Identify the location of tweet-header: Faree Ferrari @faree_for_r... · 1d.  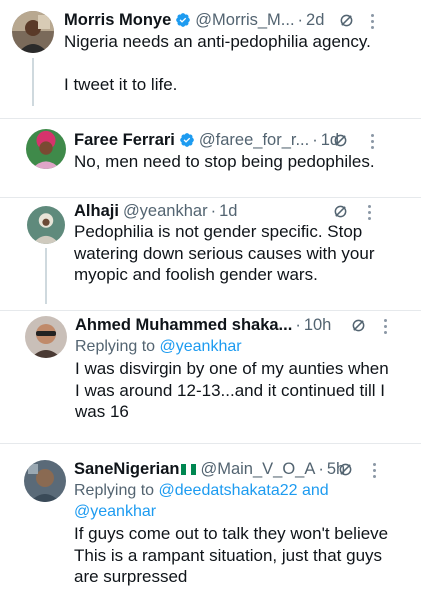
(206, 140).